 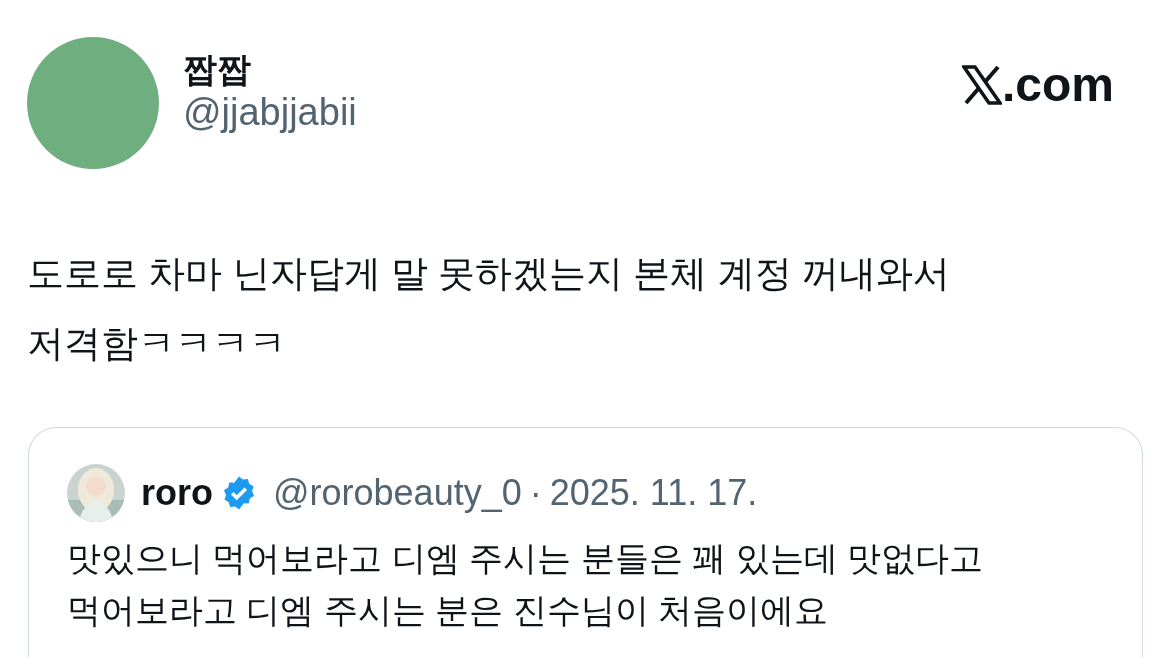 I want to click on quoted-post-text: 맛있으니 먹어보라고 디엠 주시는 분들은 꽤 있는데 맛없다고 먹어보라고 디엠 주시는 분은 진수님이 처음이에요, so click(x=526, y=584).